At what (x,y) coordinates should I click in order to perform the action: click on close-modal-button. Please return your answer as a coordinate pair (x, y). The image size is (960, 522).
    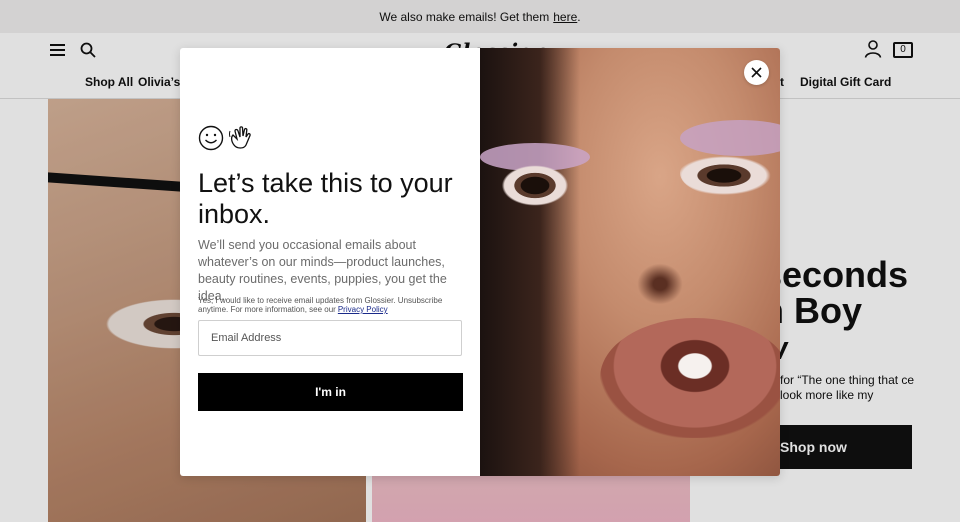
    Looking at the image, I should click on (756, 72).